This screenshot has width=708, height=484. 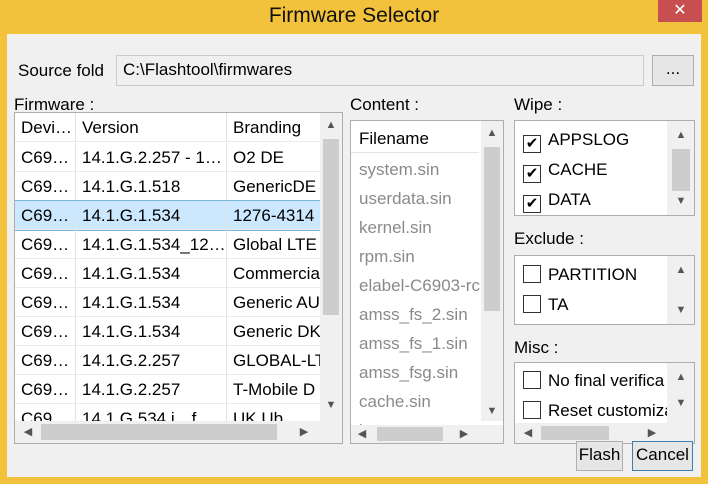 What do you see at coordinates (169, 273) in the screenshot?
I see `table-row: C69… 14.1.G.1.534 Commercia` at bounding box center [169, 273].